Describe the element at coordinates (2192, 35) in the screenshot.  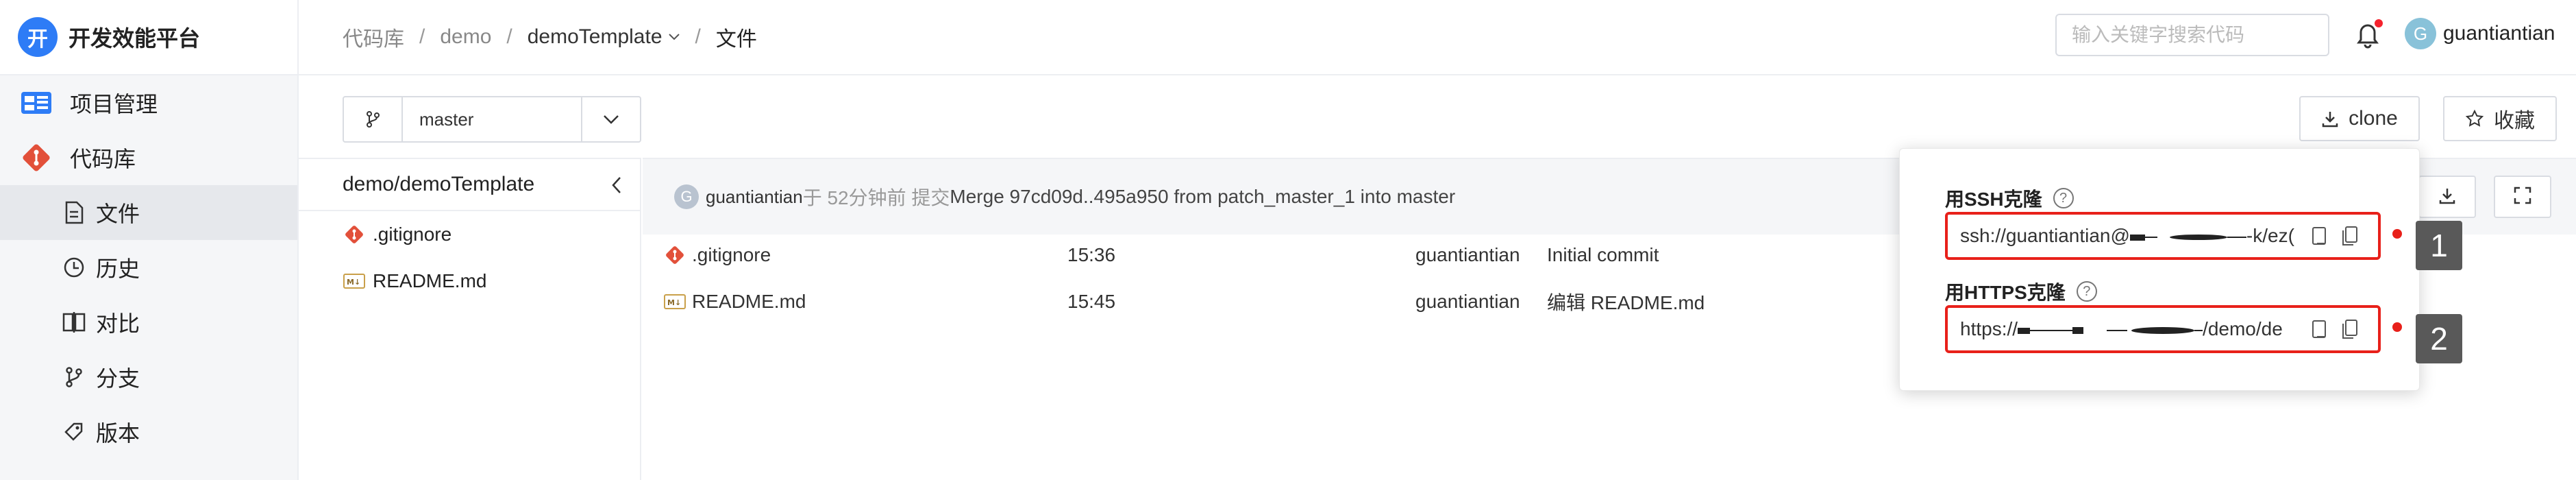
I see `code-search-input` at that location.